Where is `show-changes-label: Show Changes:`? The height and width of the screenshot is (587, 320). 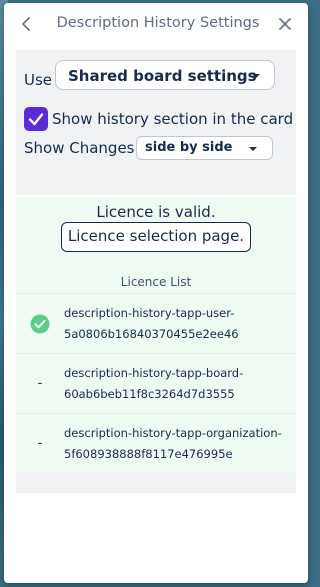
show-changes-label: Show Changes: is located at coordinates (82, 148).